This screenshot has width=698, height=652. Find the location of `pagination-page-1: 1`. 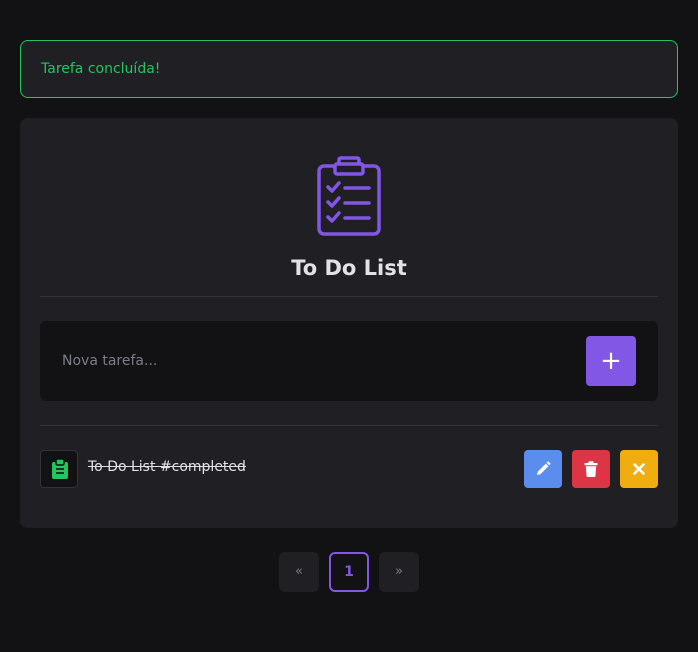

pagination-page-1: 1 is located at coordinates (349, 572).